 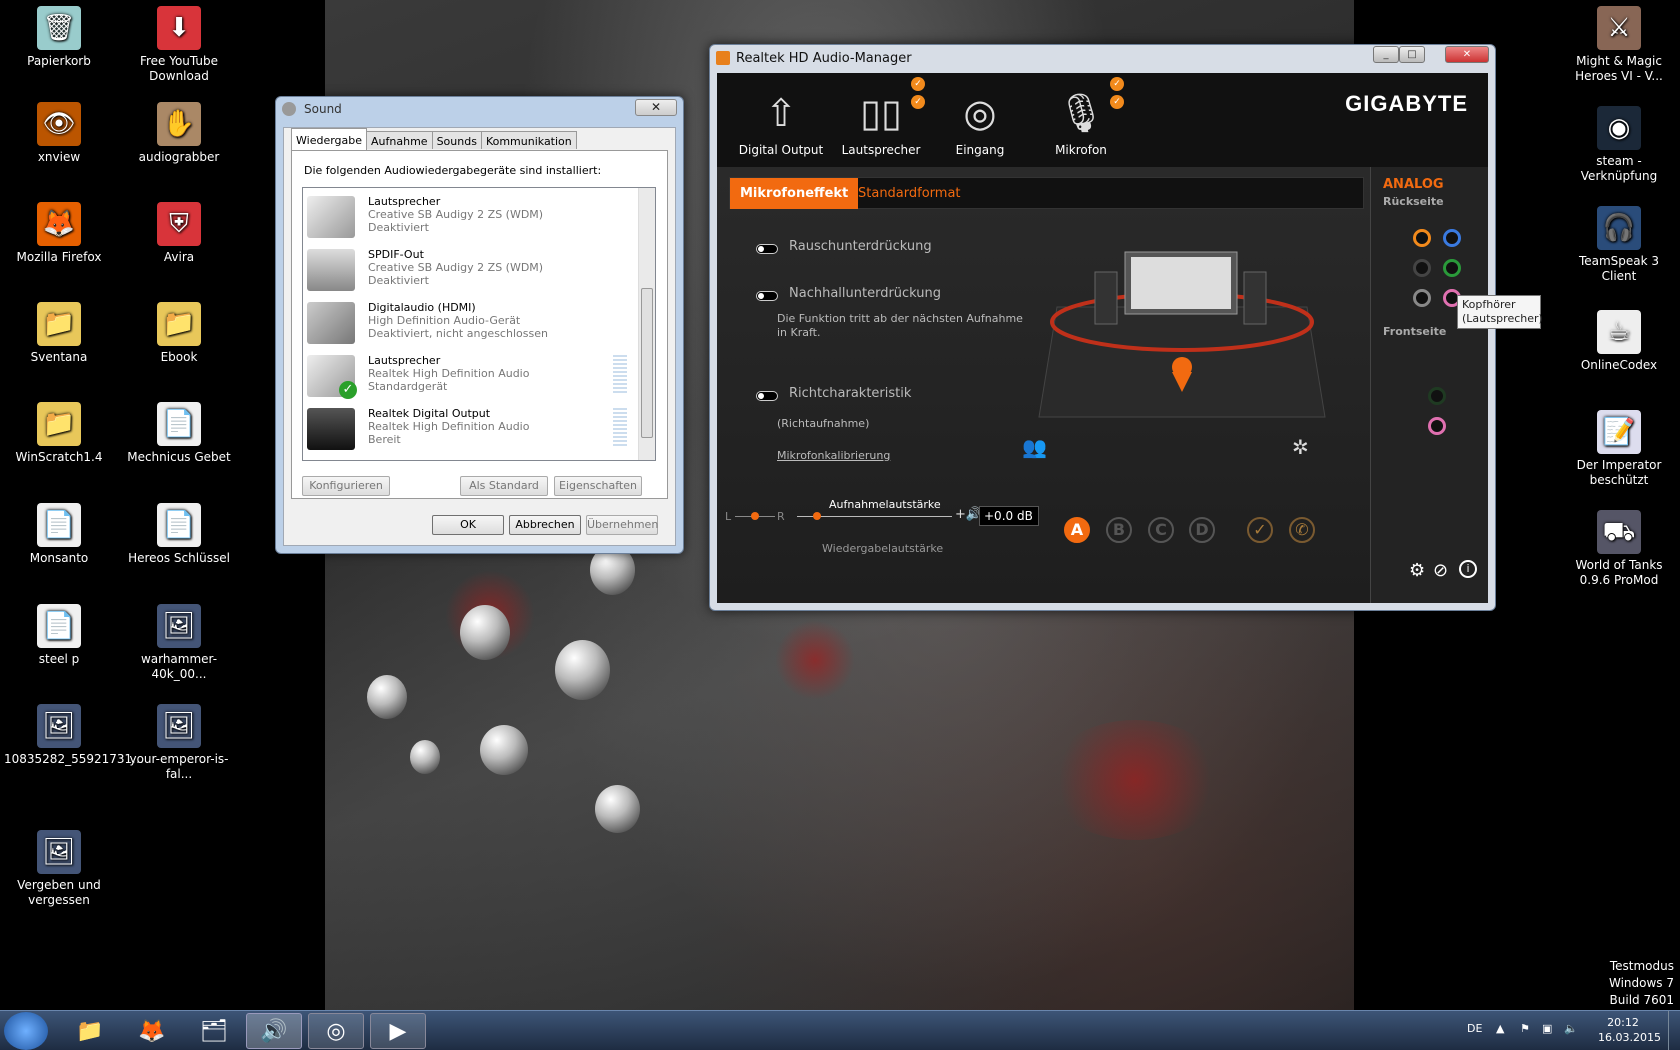 What do you see at coordinates (179, 534) in the screenshot?
I see `desktop-icon: 📄 Hereos Schlüssel` at bounding box center [179, 534].